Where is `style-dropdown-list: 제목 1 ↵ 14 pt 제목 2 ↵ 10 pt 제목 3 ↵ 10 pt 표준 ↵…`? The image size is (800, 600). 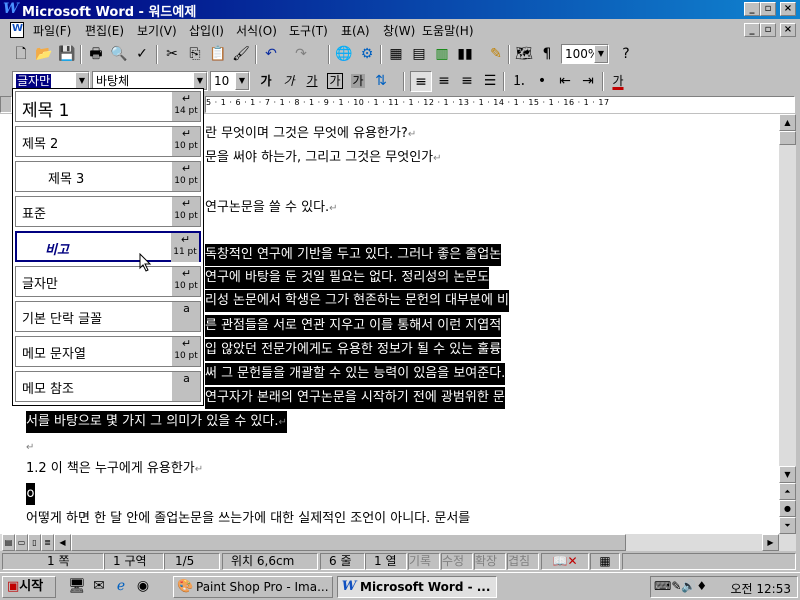
style-dropdown-list: 제목 1 ↵ 14 pt 제목 2 ↵ 10 pt 제목 3 ↵ 10 pt 표준 ↵… is located at coordinates (108, 247).